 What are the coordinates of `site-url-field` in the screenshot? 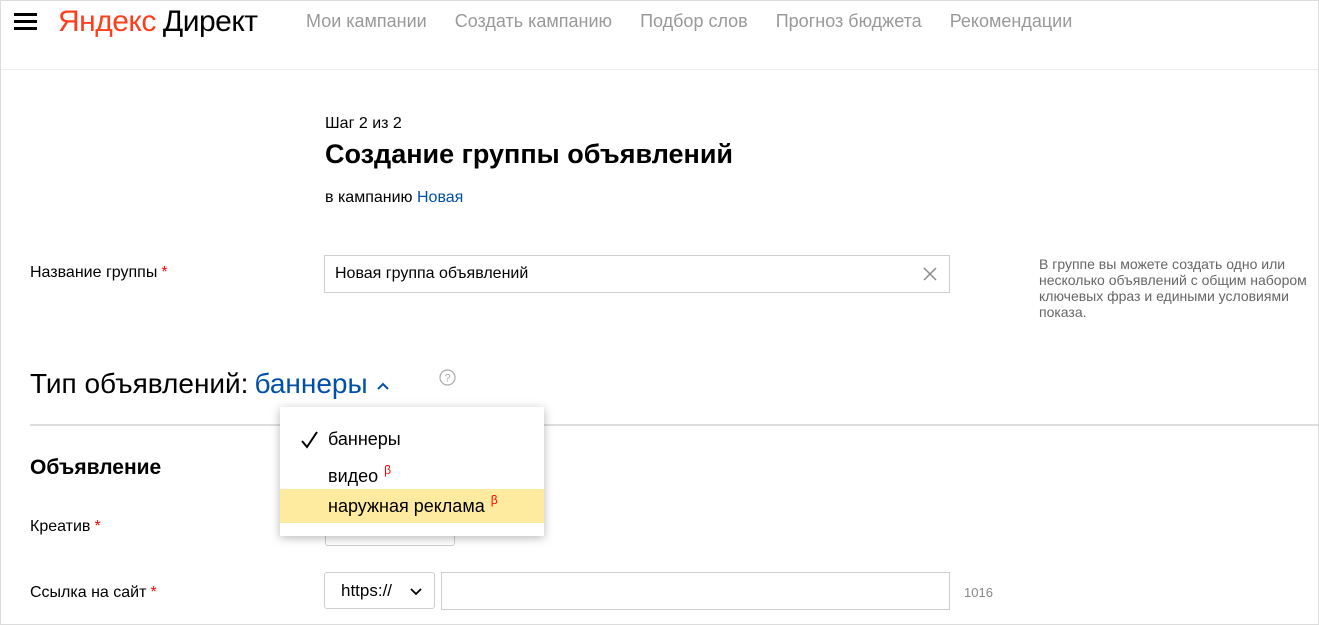 It's located at (695, 591).